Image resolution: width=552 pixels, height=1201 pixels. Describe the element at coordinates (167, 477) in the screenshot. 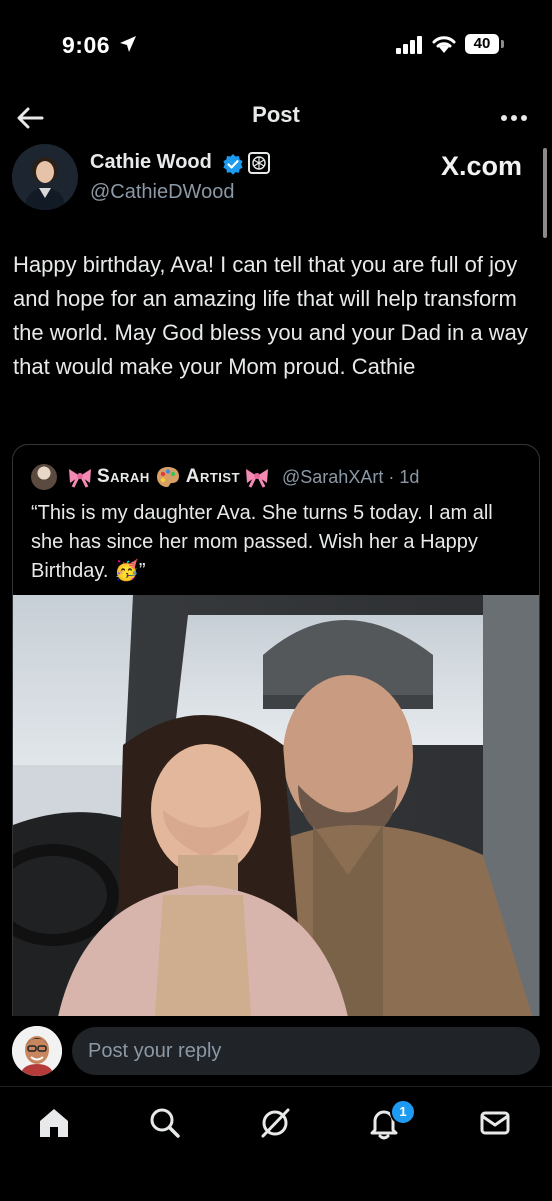

I see `artist-palette-icon` at that location.